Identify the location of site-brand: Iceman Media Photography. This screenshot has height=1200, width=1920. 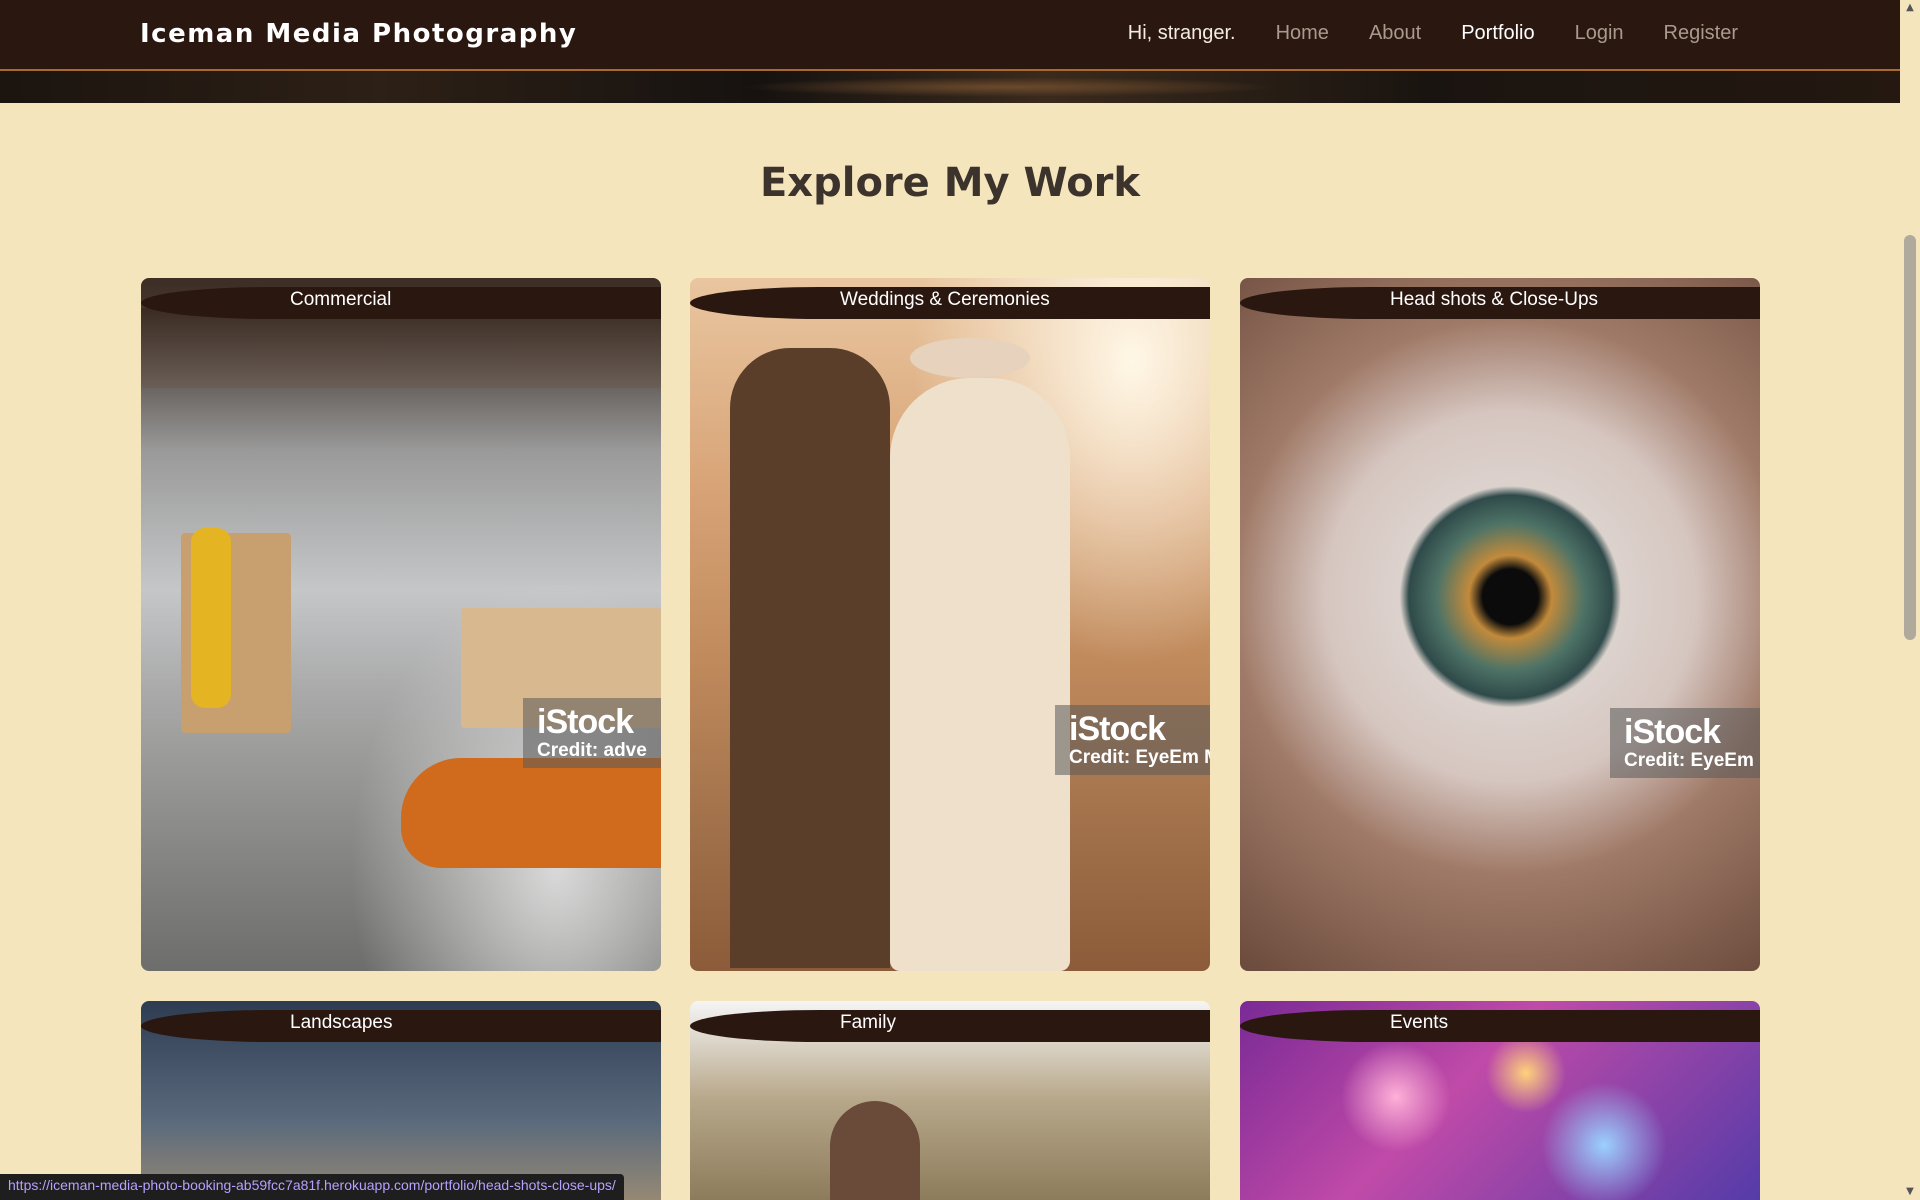
(358, 34).